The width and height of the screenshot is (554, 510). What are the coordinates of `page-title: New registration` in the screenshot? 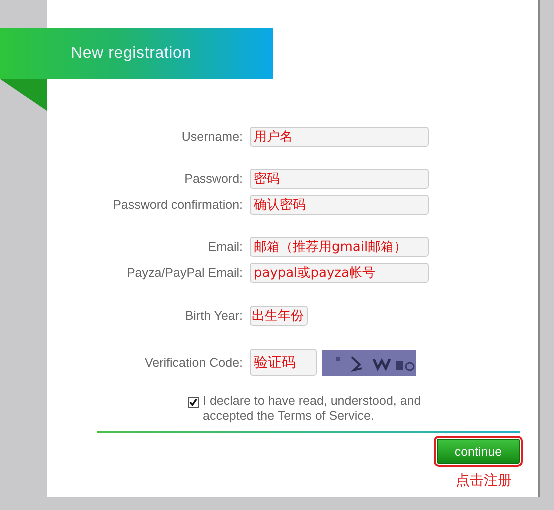 It's located at (131, 53).